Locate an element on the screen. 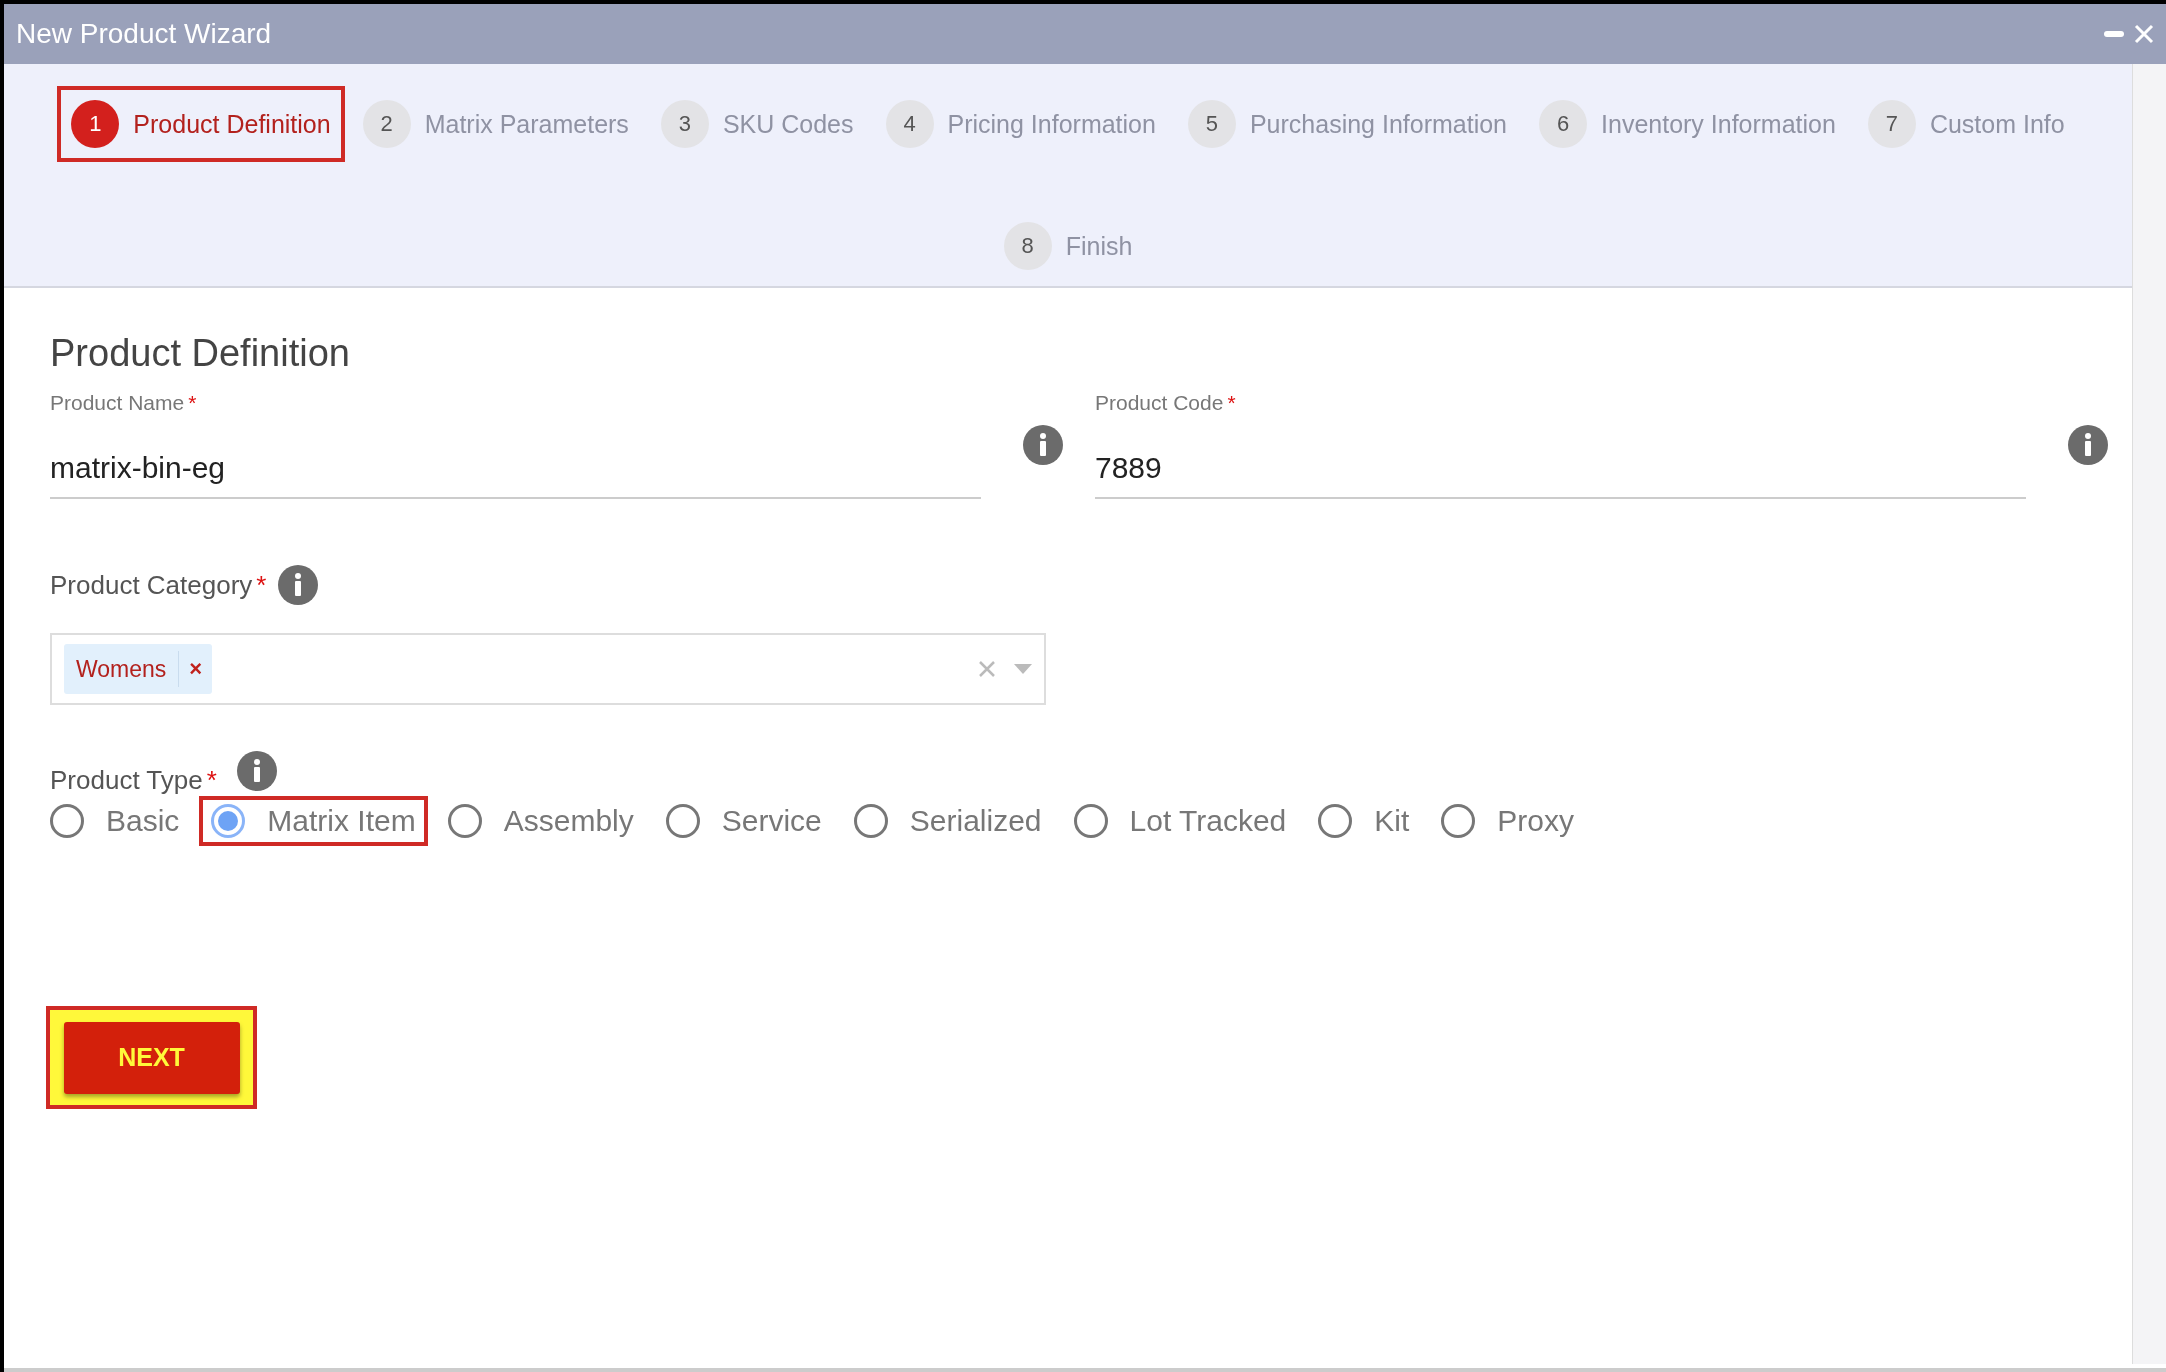 This screenshot has width=2166, height=1372. tag-remove-button: × is located at coordinates (195, 669).